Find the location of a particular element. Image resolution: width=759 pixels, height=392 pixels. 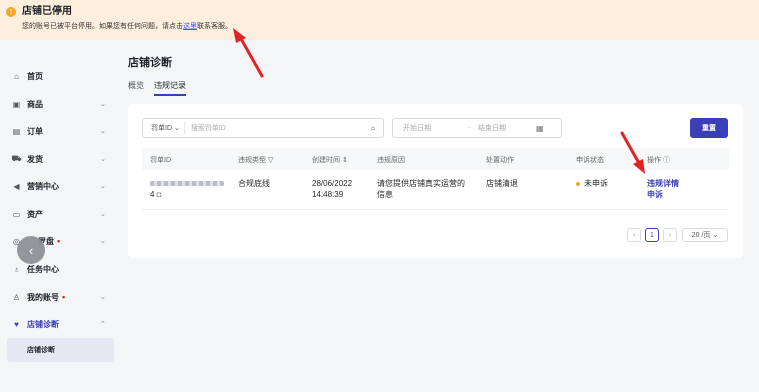

column-header-created: 创建时间 ⇕ is located at coordinates (330, 160).